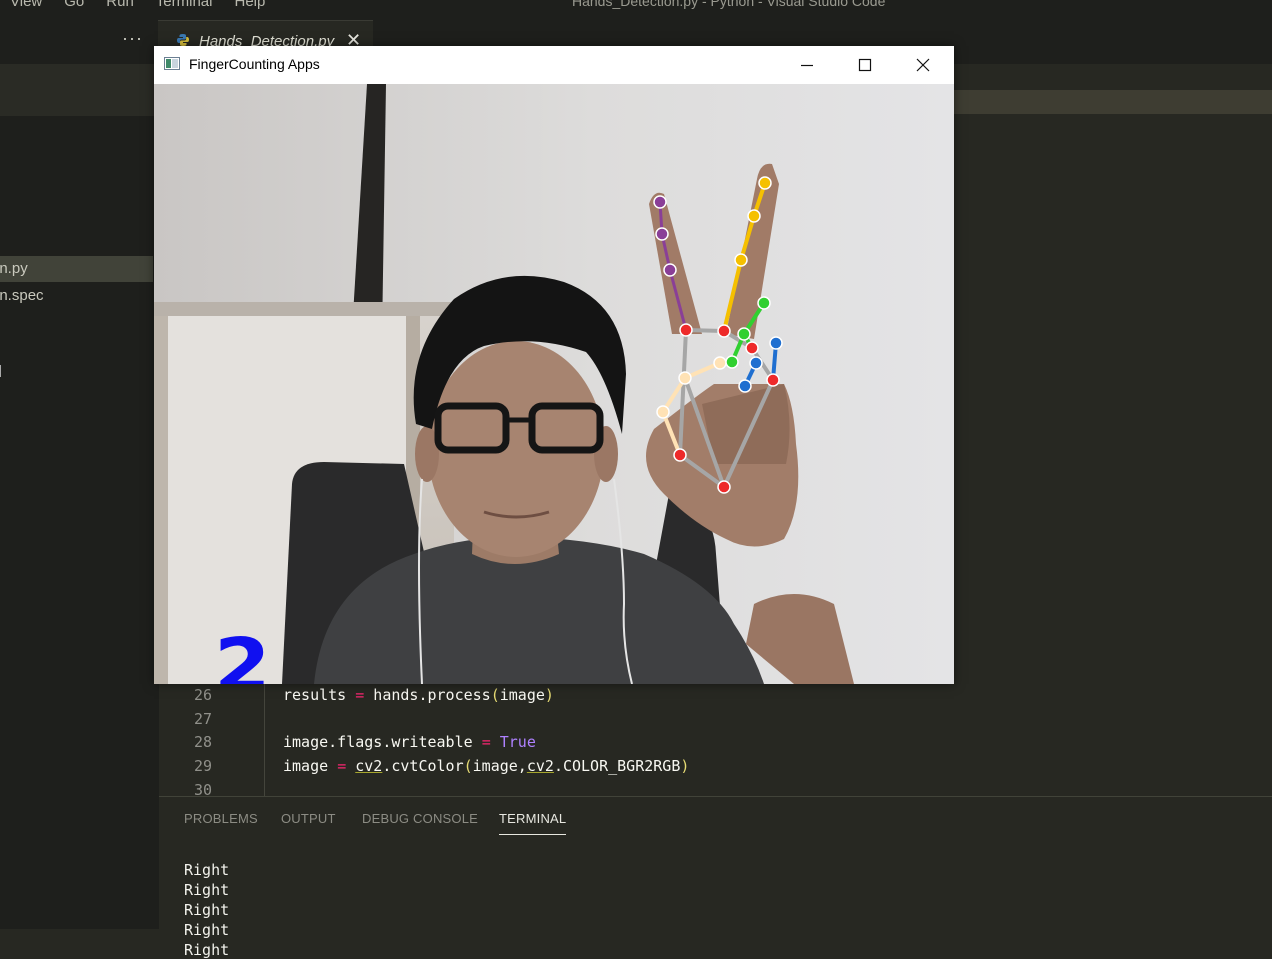 This screenshot has height=959, width=1272. What do you see at coordinates (420, 818) in the screenshot?
I see `tab-debug-console: DEBUG CONSOLE` at bounding box center [420, 818].